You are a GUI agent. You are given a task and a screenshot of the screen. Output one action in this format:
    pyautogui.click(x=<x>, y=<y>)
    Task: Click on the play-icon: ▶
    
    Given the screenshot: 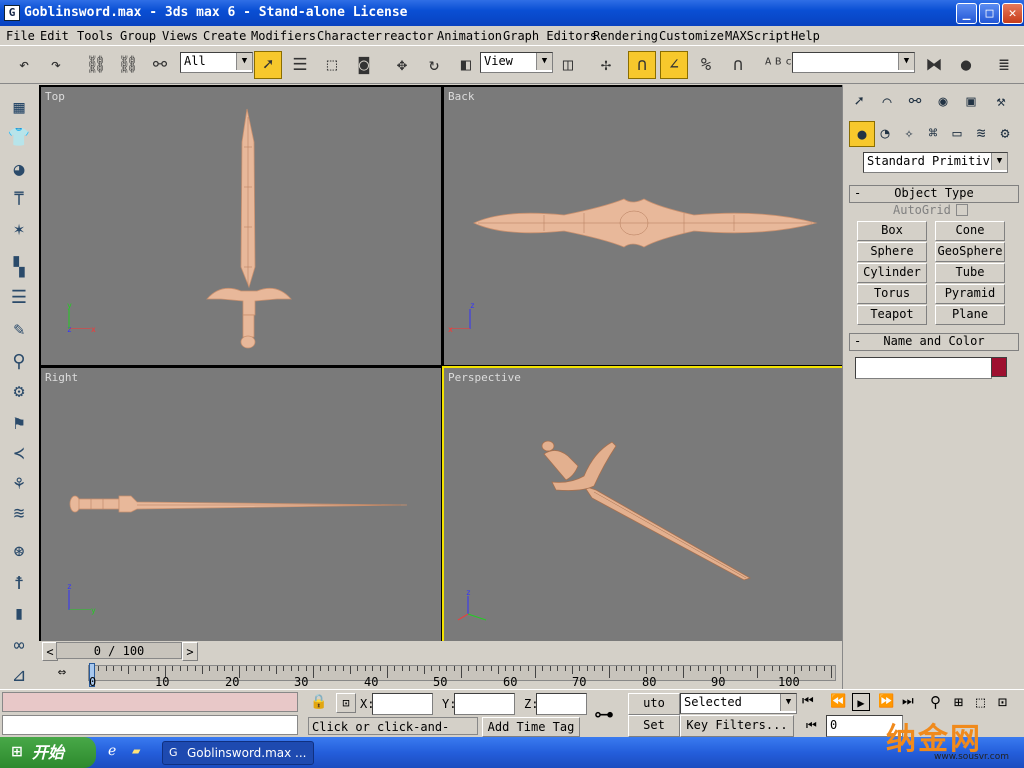 What is the action you would take?
    pyautogui.click(x=861, y=702)
    